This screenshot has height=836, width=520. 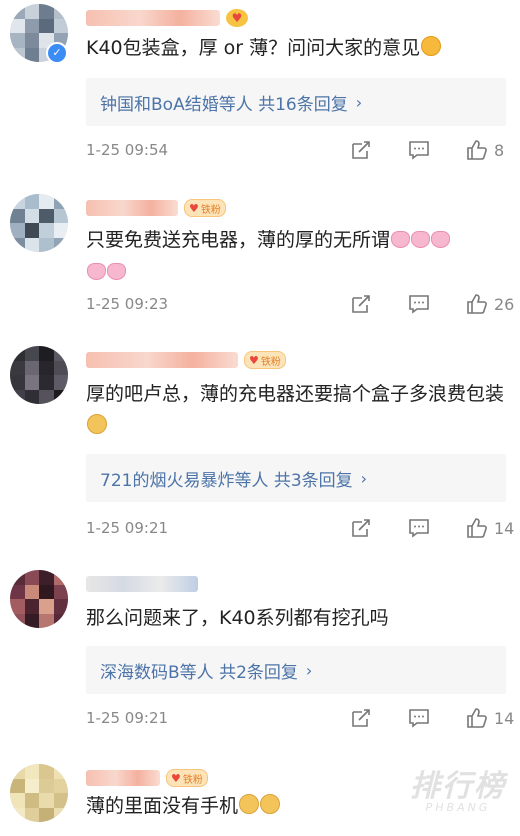 I want to click on comment-text: 那么问题来了，K40系列都有挖孔吗, so click(x=237, y=618).